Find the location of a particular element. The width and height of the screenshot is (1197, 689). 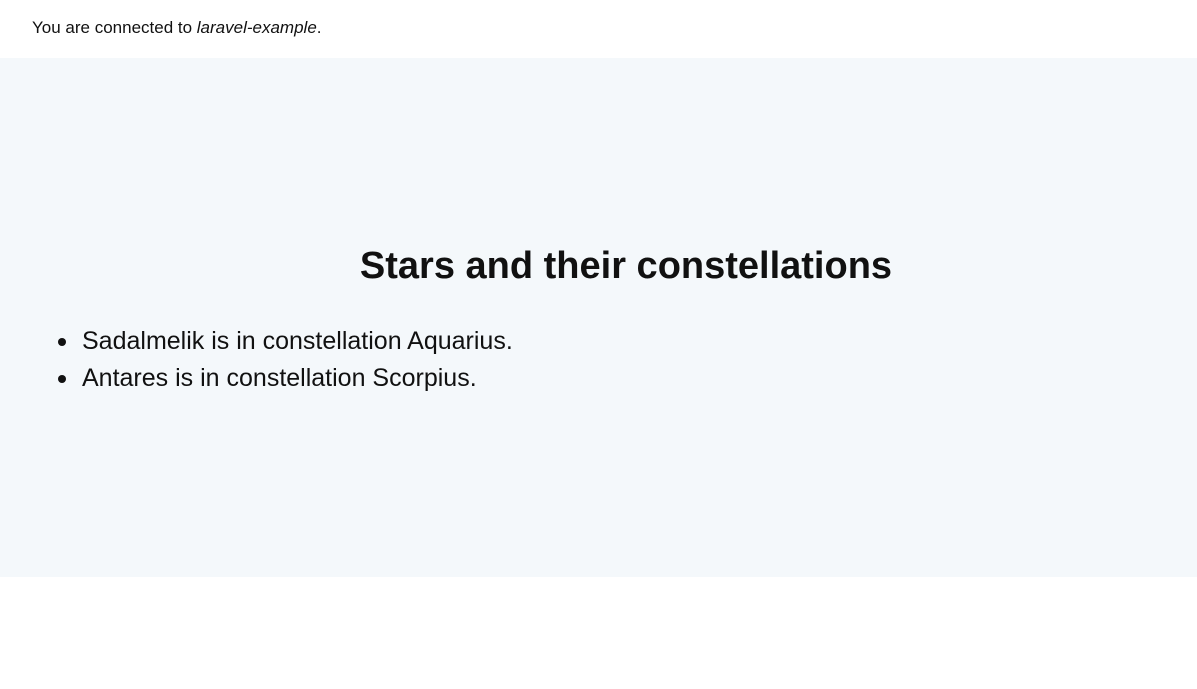

list-item: Antares is in constellation Scorpius. is located at coordinates (277, 378).